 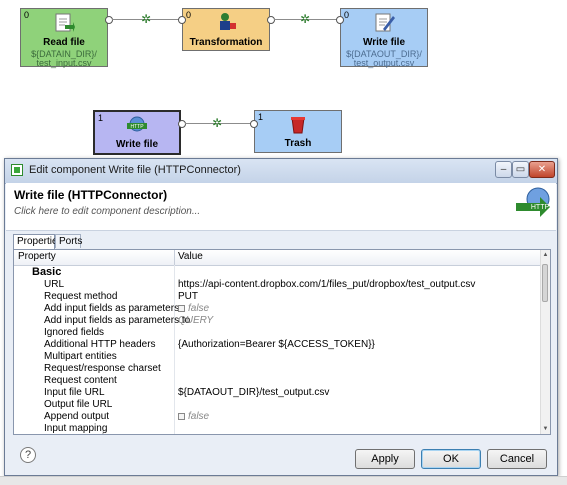 What do you see at coordinates (64, 63) in the screenshot?
I see `node-subtitle: test_input.csv` at bounding box center [64, 63].